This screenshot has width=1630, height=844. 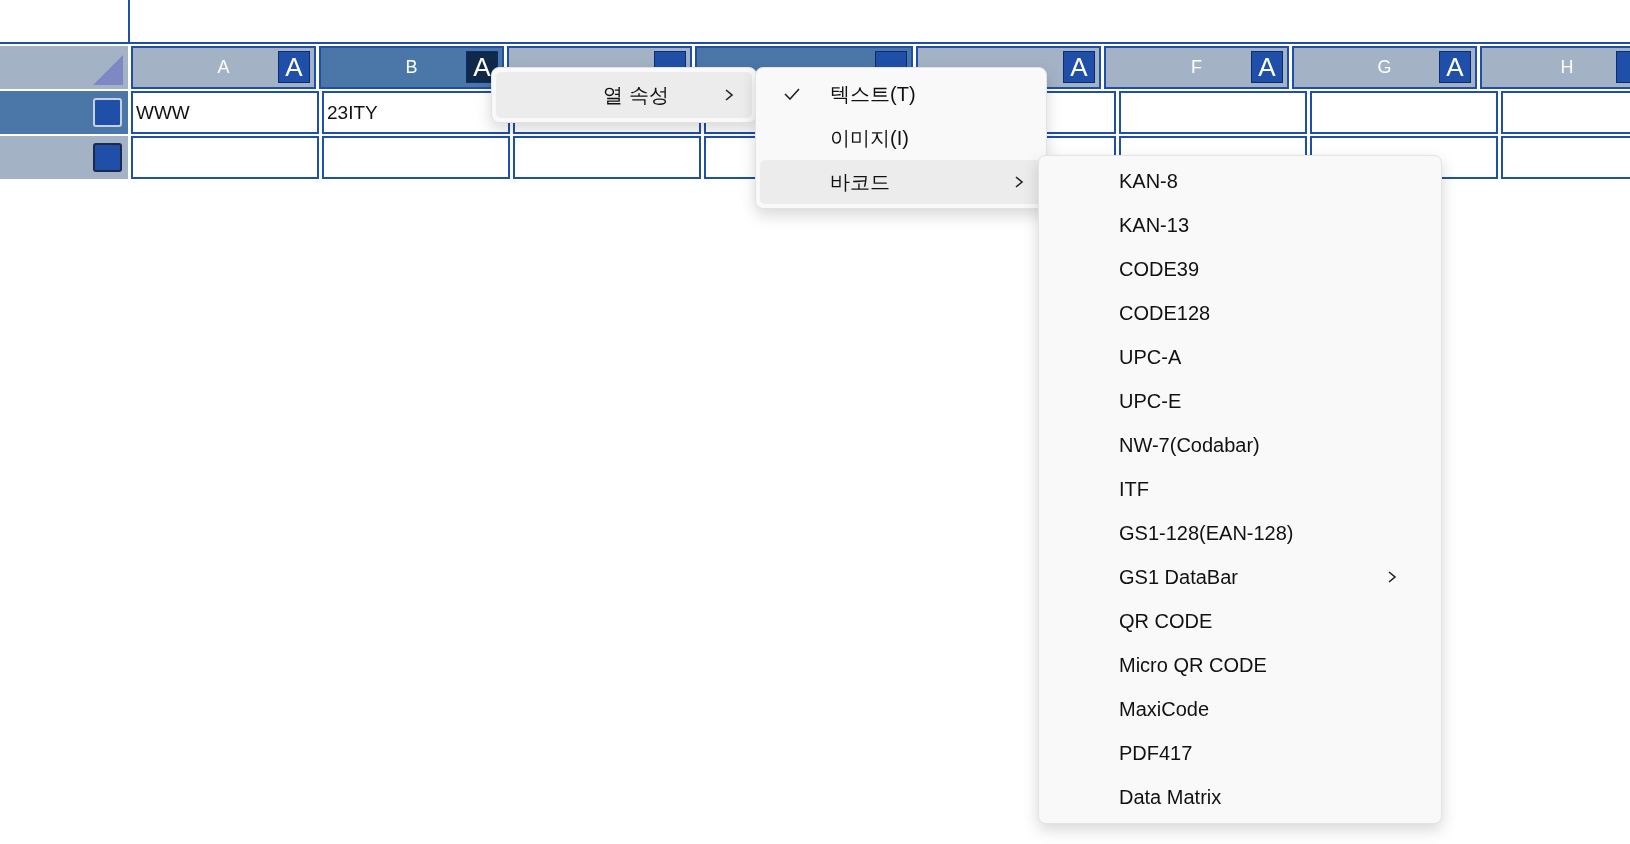 I want to click on column-label: G, so click(x=1384, y=67).